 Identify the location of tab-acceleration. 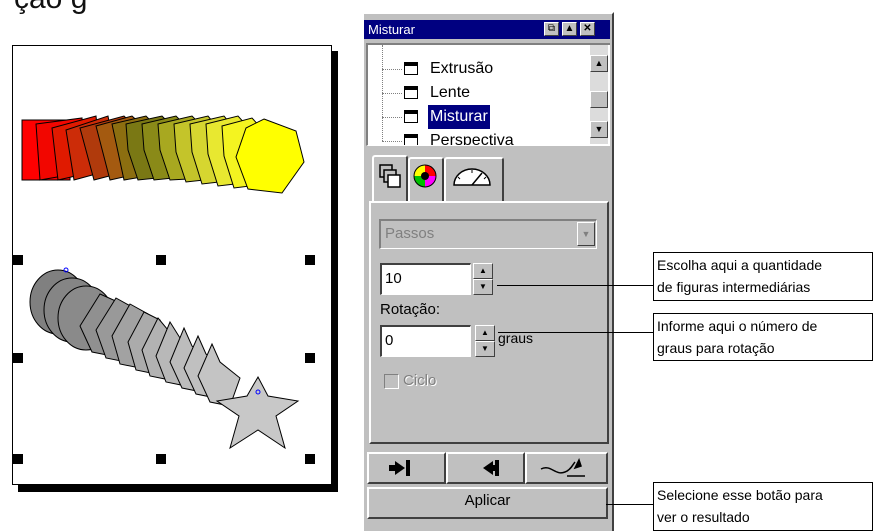
(474, 179).